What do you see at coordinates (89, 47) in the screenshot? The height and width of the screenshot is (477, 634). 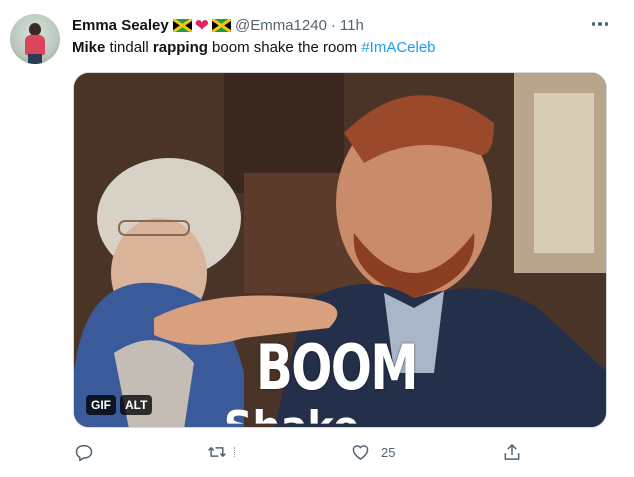 I see `text-bold-mike: Mike` at bounding box center [89, 47].